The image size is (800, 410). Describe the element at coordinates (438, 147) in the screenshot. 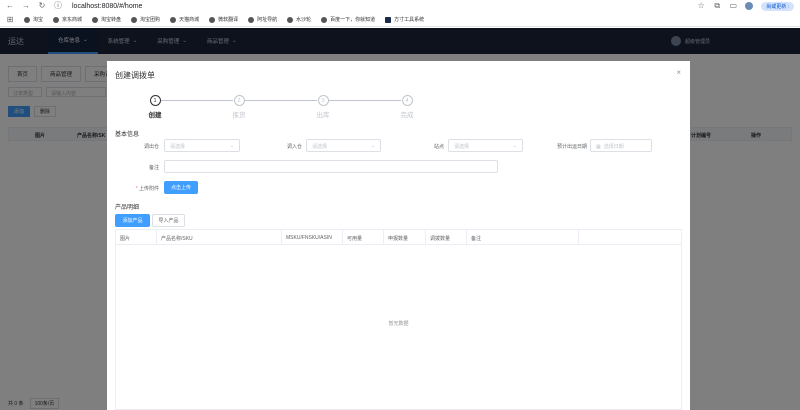

I see `site-label: 站点` at that location.